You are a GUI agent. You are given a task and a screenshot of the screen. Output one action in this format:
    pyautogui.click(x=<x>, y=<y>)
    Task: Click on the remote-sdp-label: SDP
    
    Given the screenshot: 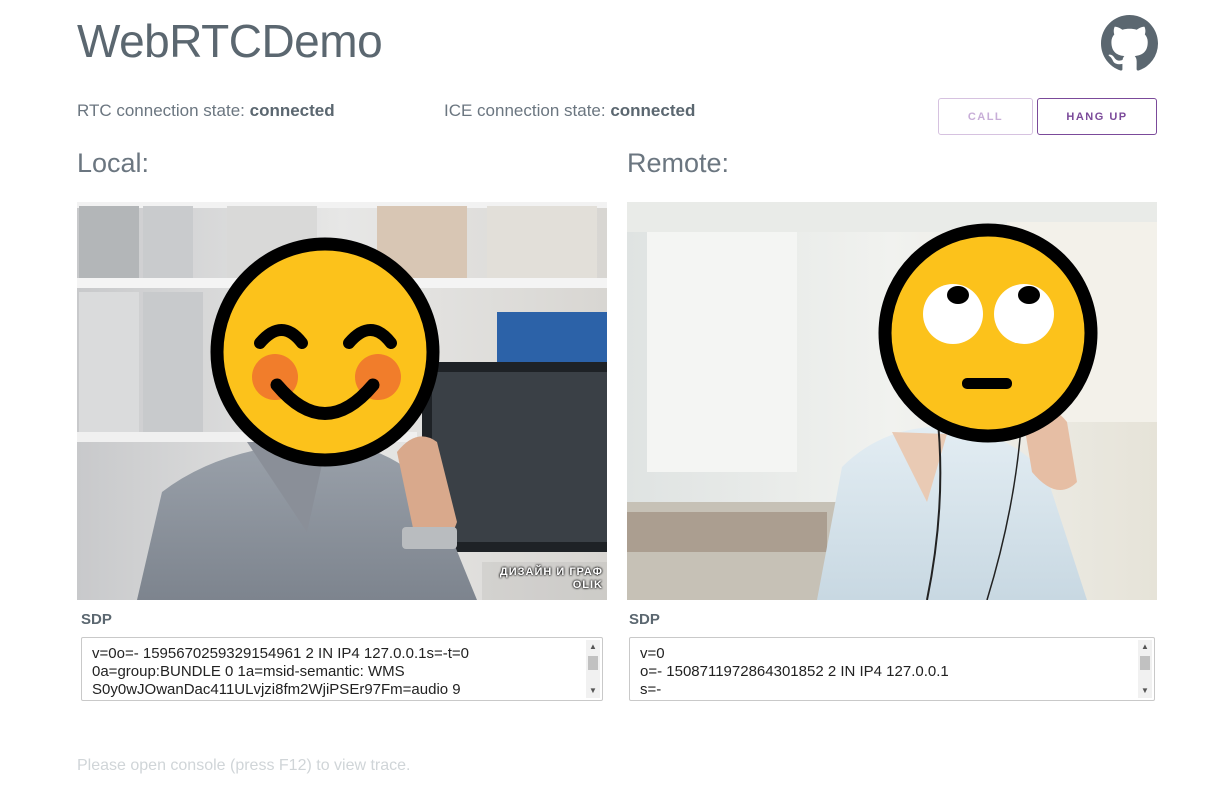 What is the action you would take?
    pyautogui.click(x=644, y=619)
    